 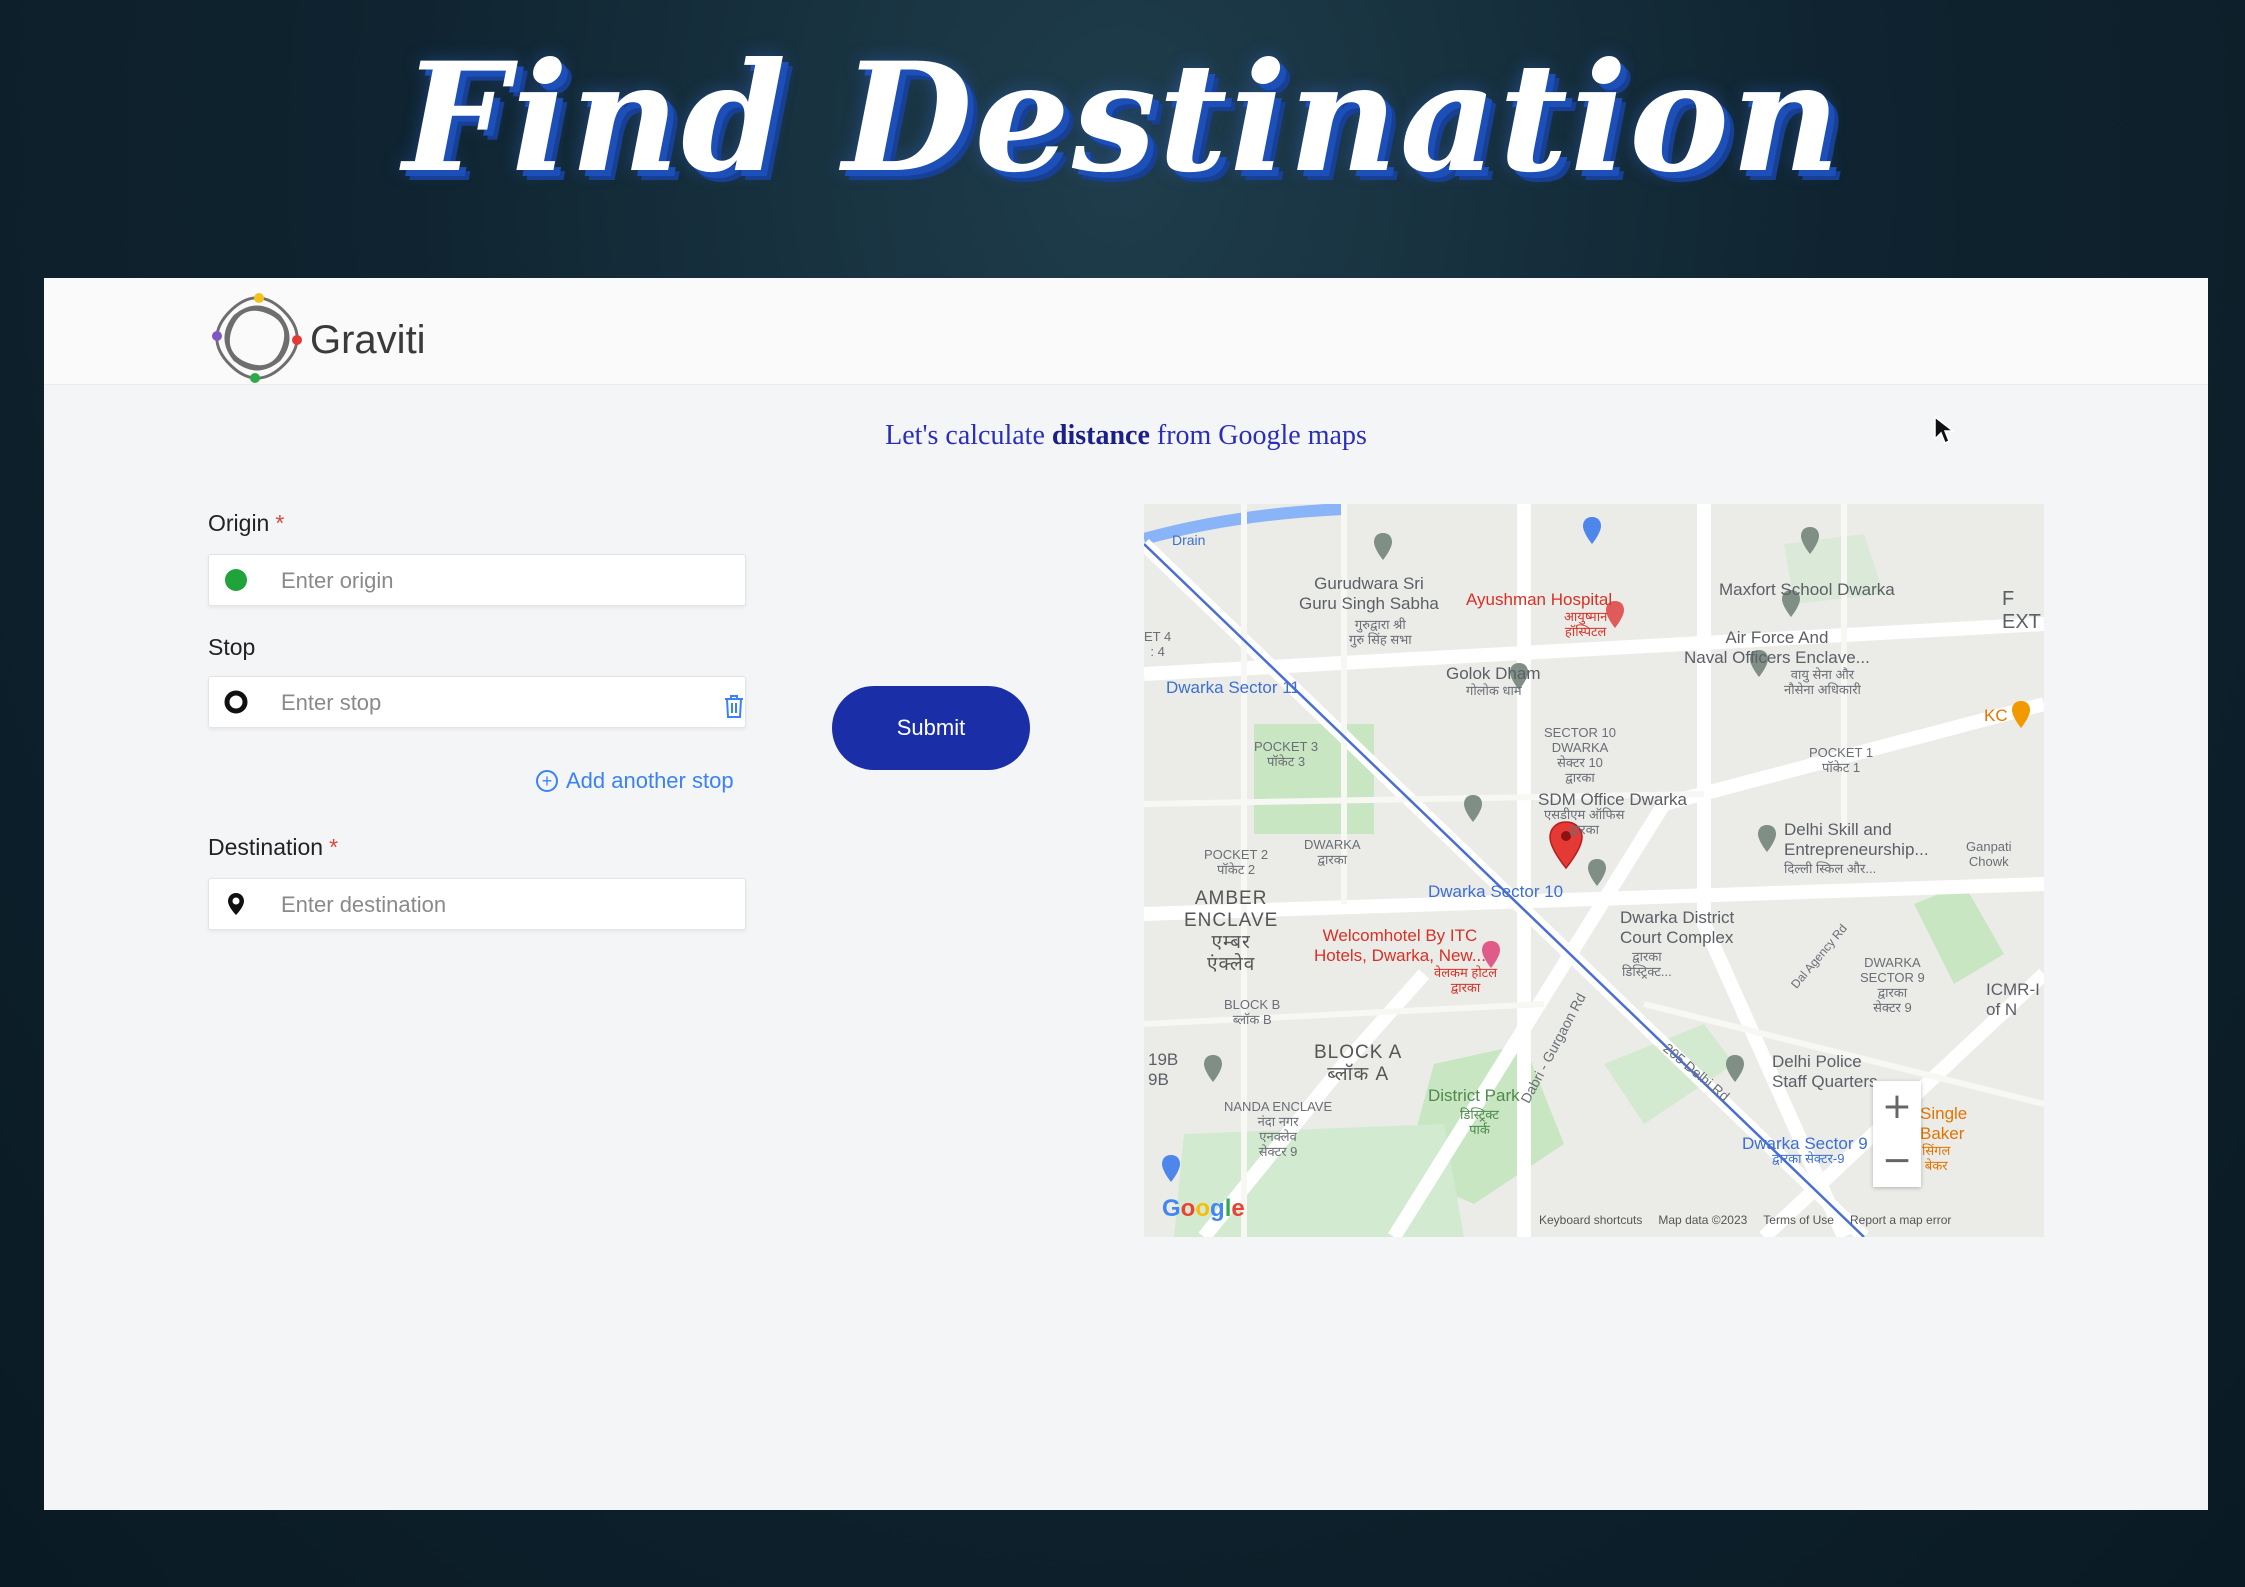 What do you see at coordinates (1822, 682) in the screenshot?
I see `map-label: वायु सेना और नौसेना अधिकारी` at bounding box center [1822, 682].